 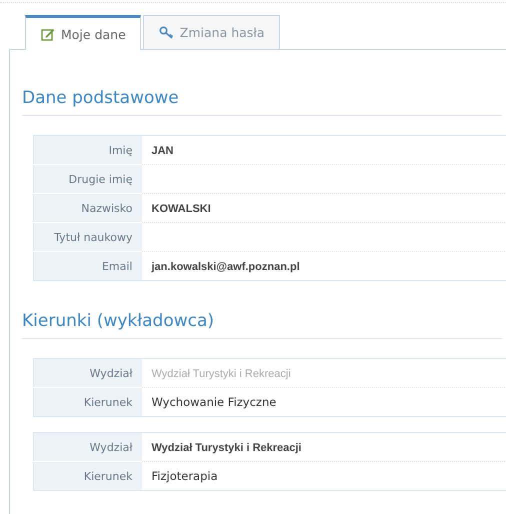 What do you see at coordinates (226, 266) in the screenshot?
I see `field-value: jan.kowalski@awf.poznan.pl` at bounding box center [226, 266].